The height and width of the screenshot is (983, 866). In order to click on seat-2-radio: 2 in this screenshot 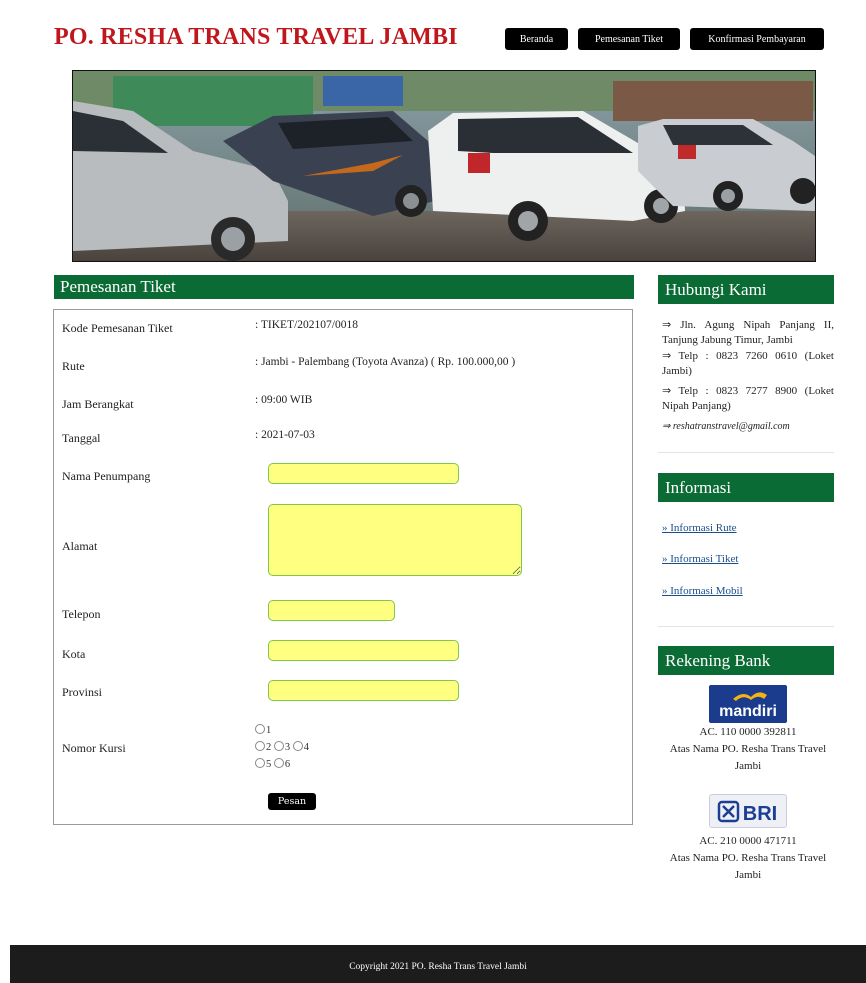, I will do `click(263, 747)`.